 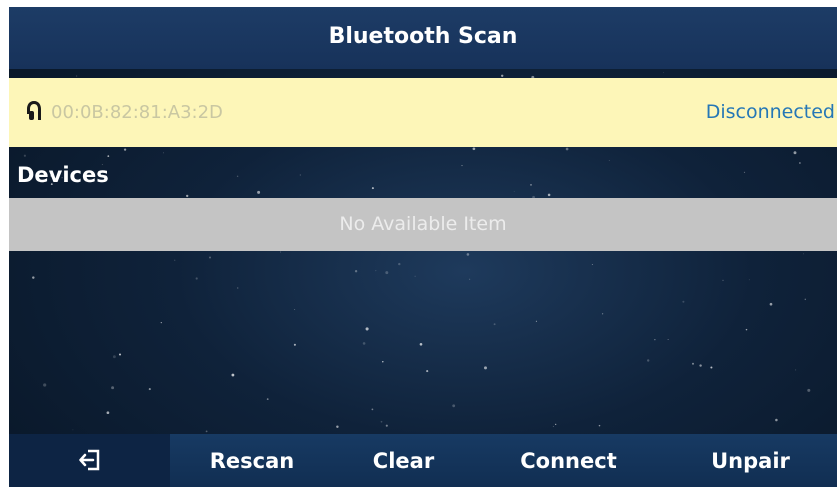 I want to click on rescan-button: Rescan, so click(x=252, y=460).